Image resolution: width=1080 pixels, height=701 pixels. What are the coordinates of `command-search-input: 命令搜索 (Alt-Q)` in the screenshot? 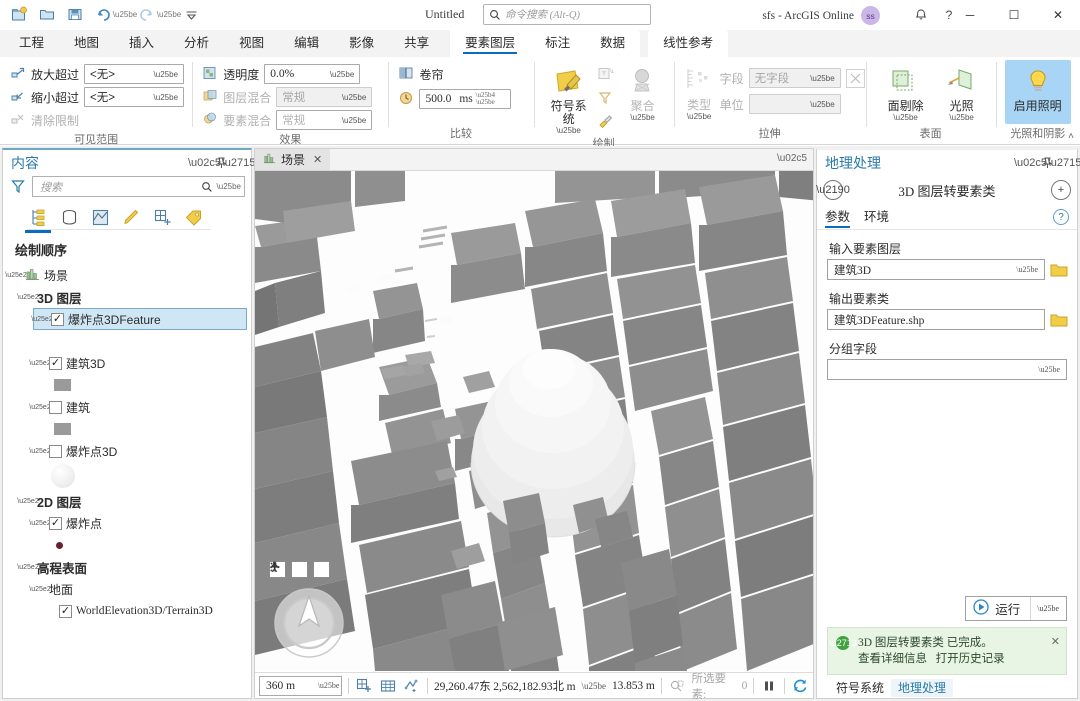 It's located at (567, 14).